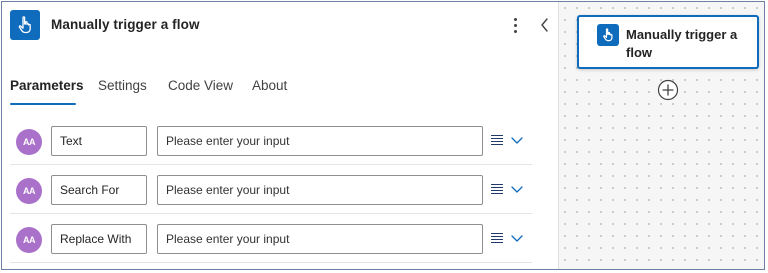  I want to click on tab-about: About, so click(269, 85).